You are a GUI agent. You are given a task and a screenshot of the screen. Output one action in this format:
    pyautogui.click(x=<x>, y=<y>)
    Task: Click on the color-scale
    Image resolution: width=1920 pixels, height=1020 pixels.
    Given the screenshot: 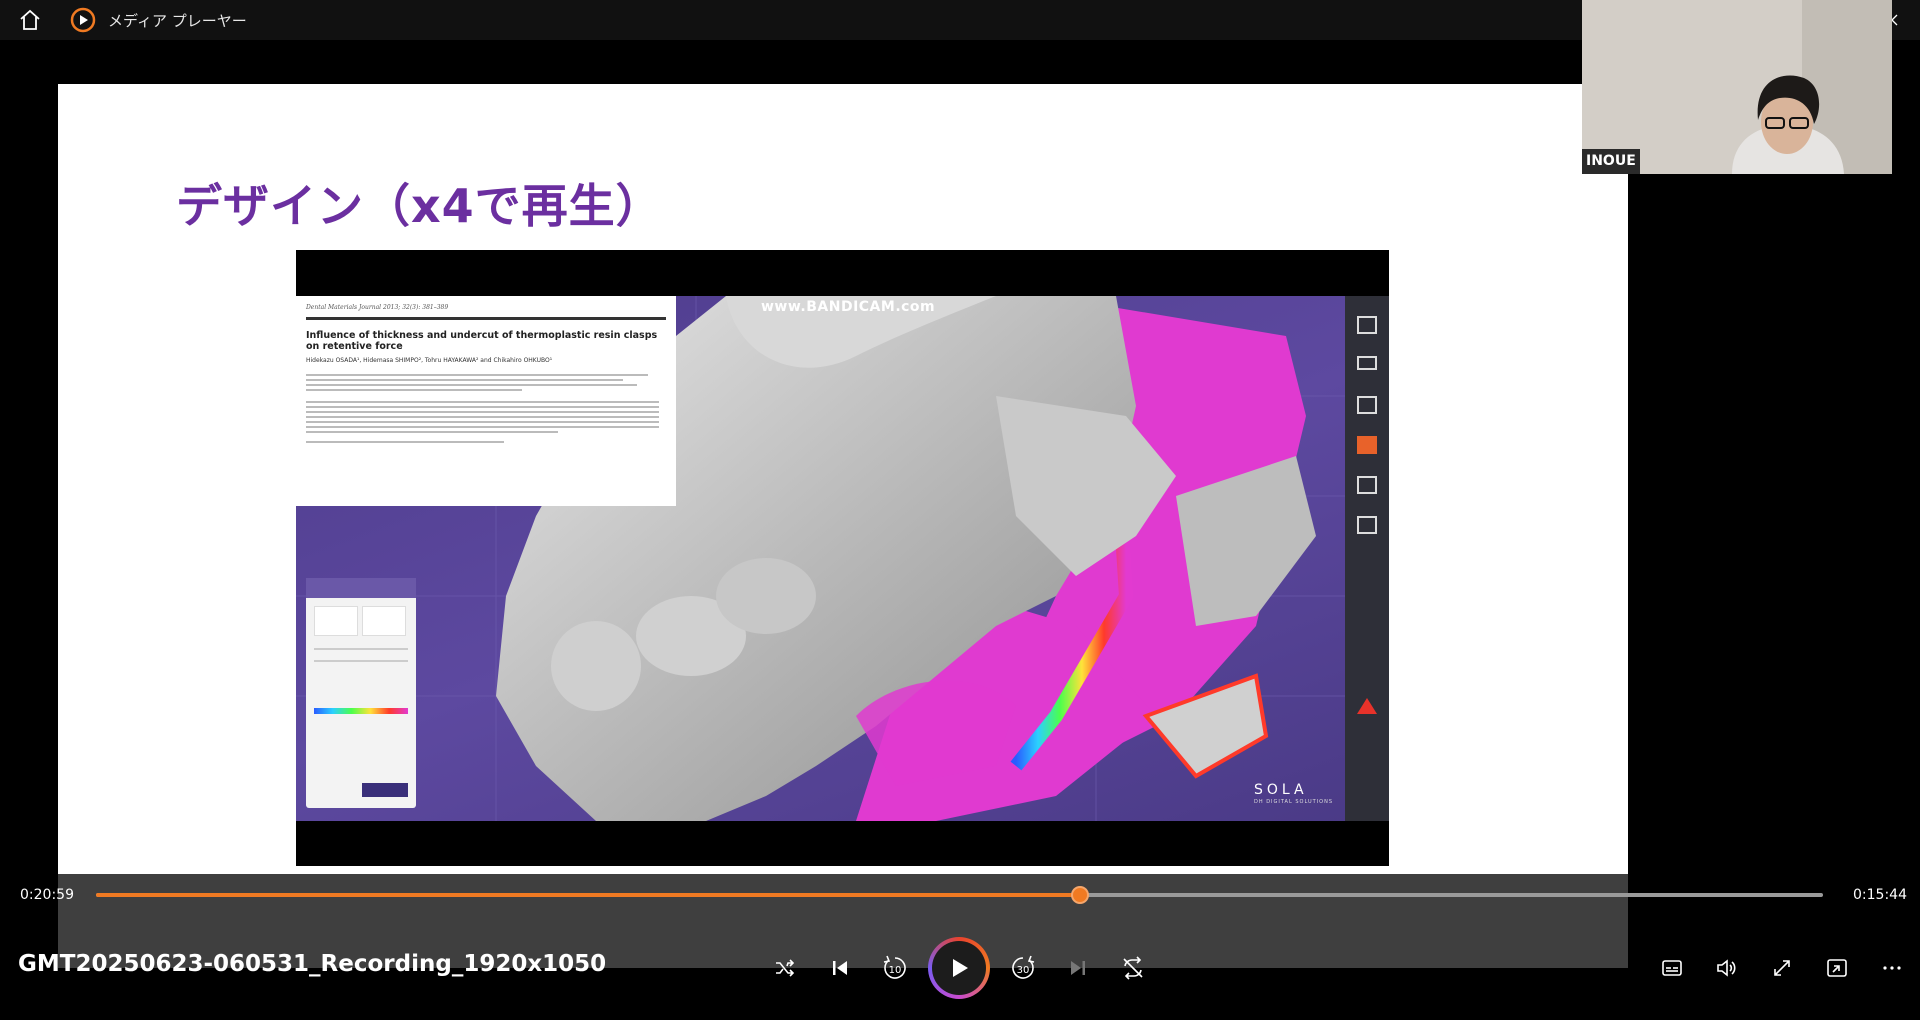 What is the action you would take?
    pyautogui.click(x=361, y=711)
    